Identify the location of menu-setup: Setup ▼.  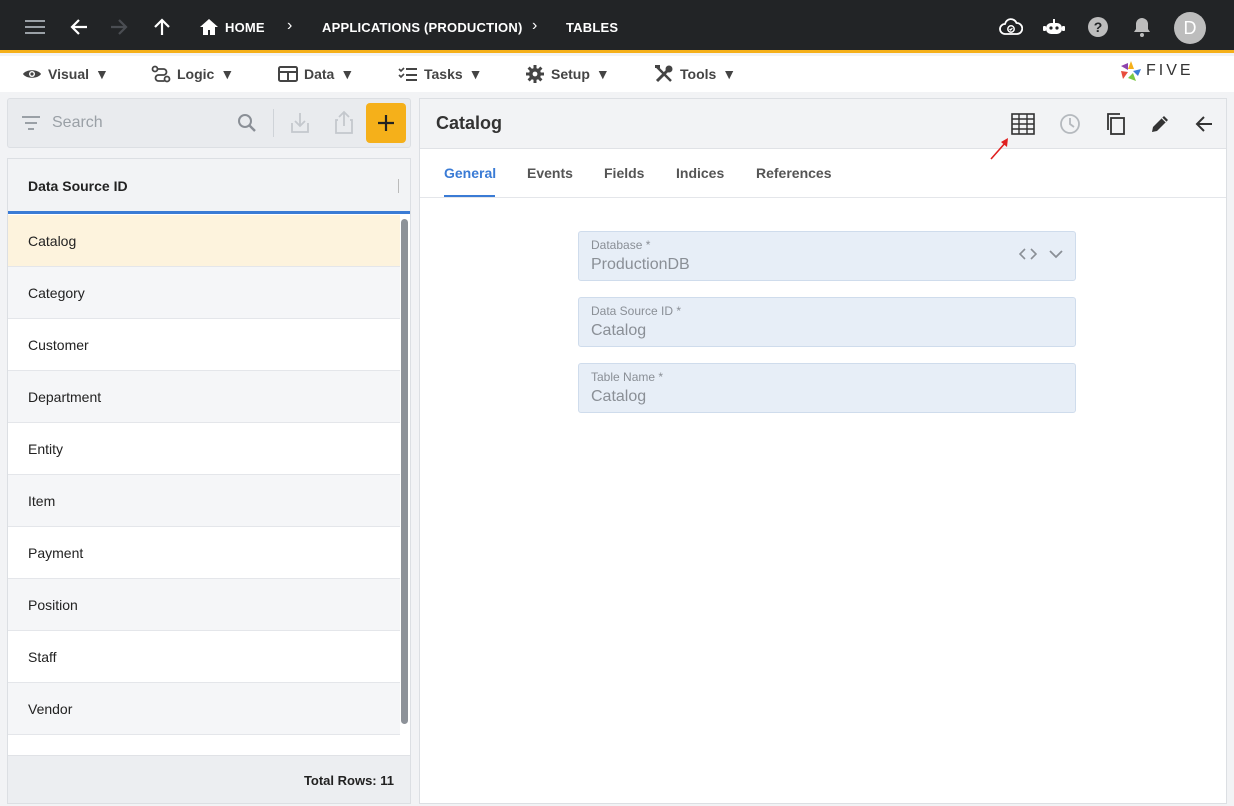
(567, 74).